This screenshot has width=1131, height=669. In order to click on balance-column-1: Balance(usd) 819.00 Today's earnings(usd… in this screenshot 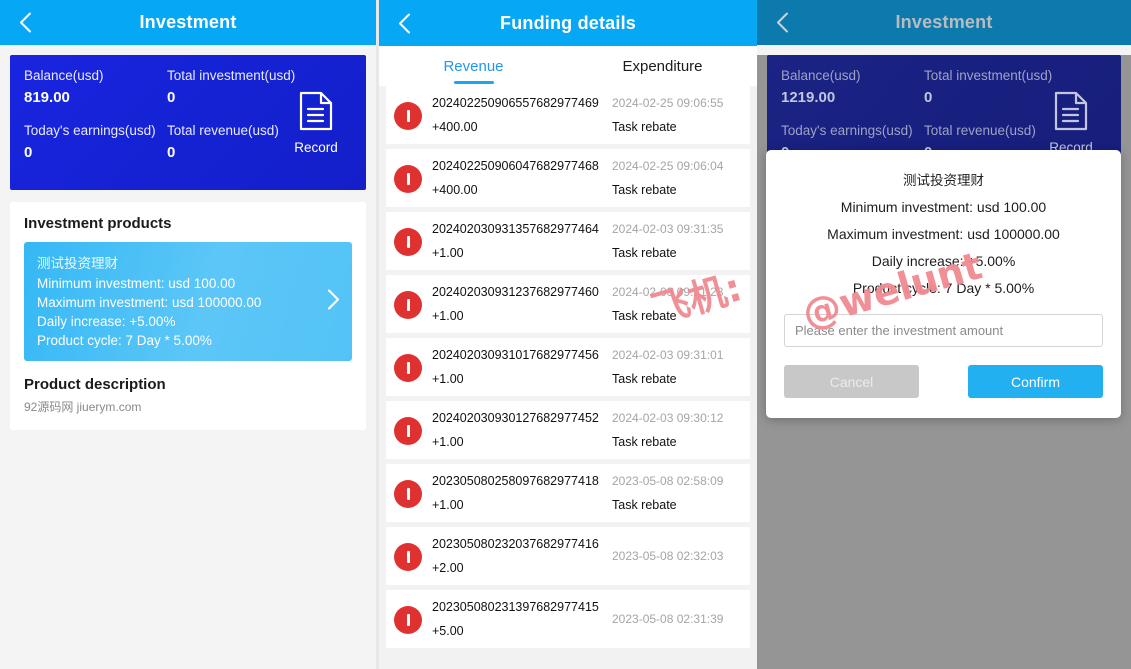, I will do `click(95, 122)`.